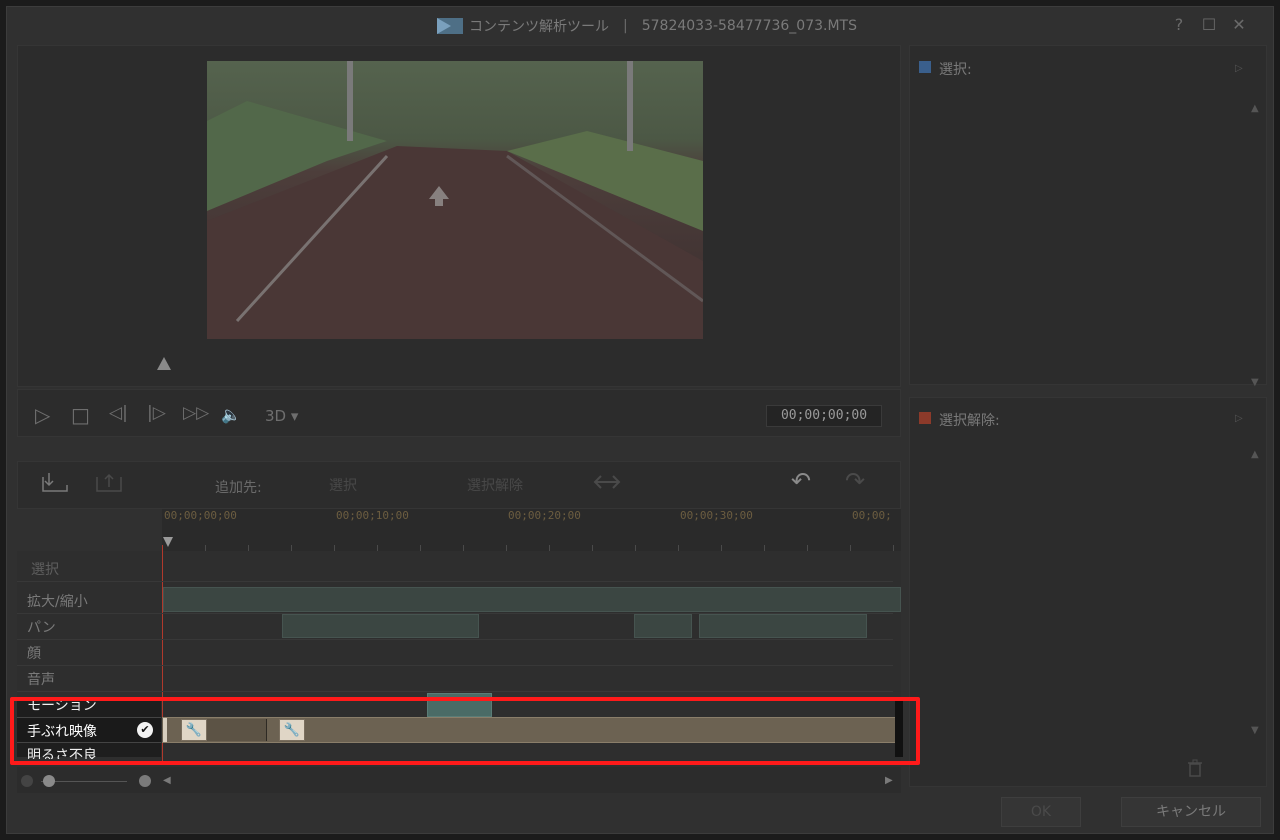 The width and height of the screenshot is (1280, 840). I want to click on track-label-pan: パン, so click(41, 628).